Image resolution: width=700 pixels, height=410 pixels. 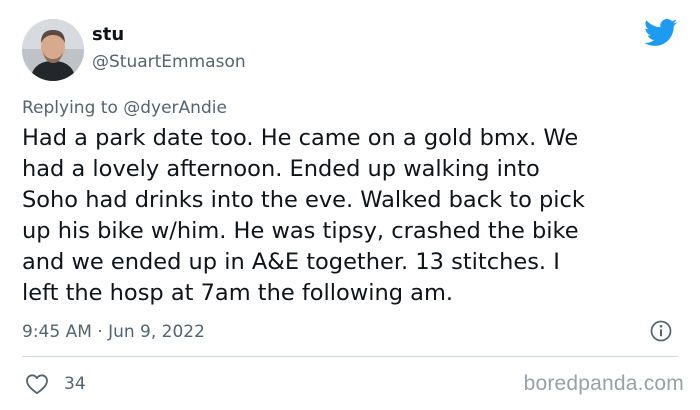 I want to click on reply-prefix: Replying to, so click(x=70, y=108).